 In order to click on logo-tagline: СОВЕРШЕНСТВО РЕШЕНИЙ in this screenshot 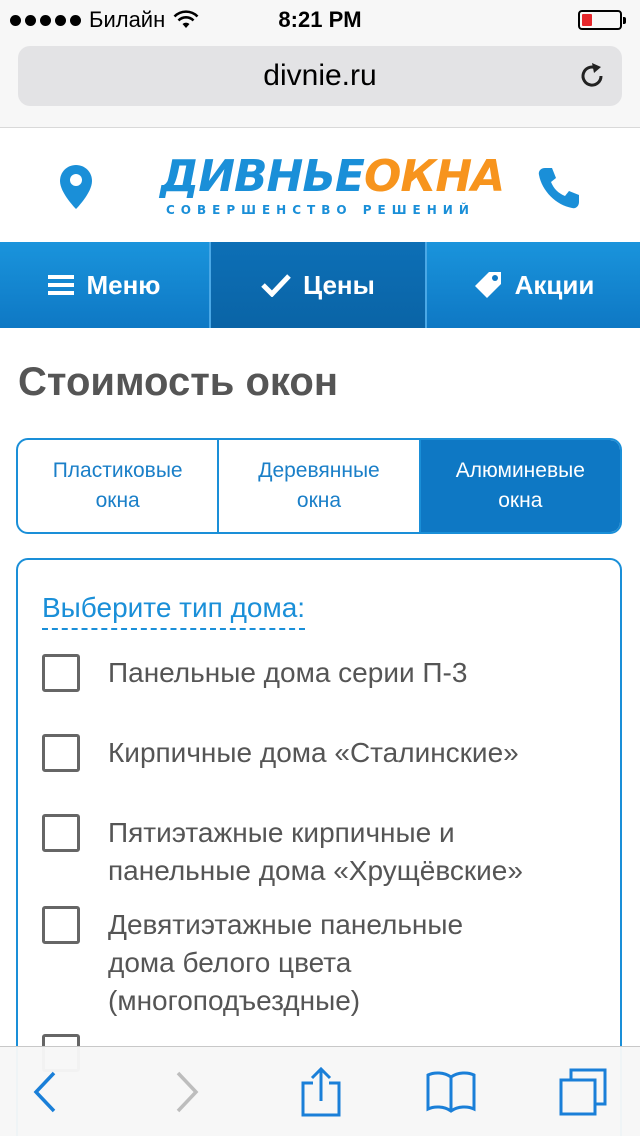, I will do `click(320, 210)`.